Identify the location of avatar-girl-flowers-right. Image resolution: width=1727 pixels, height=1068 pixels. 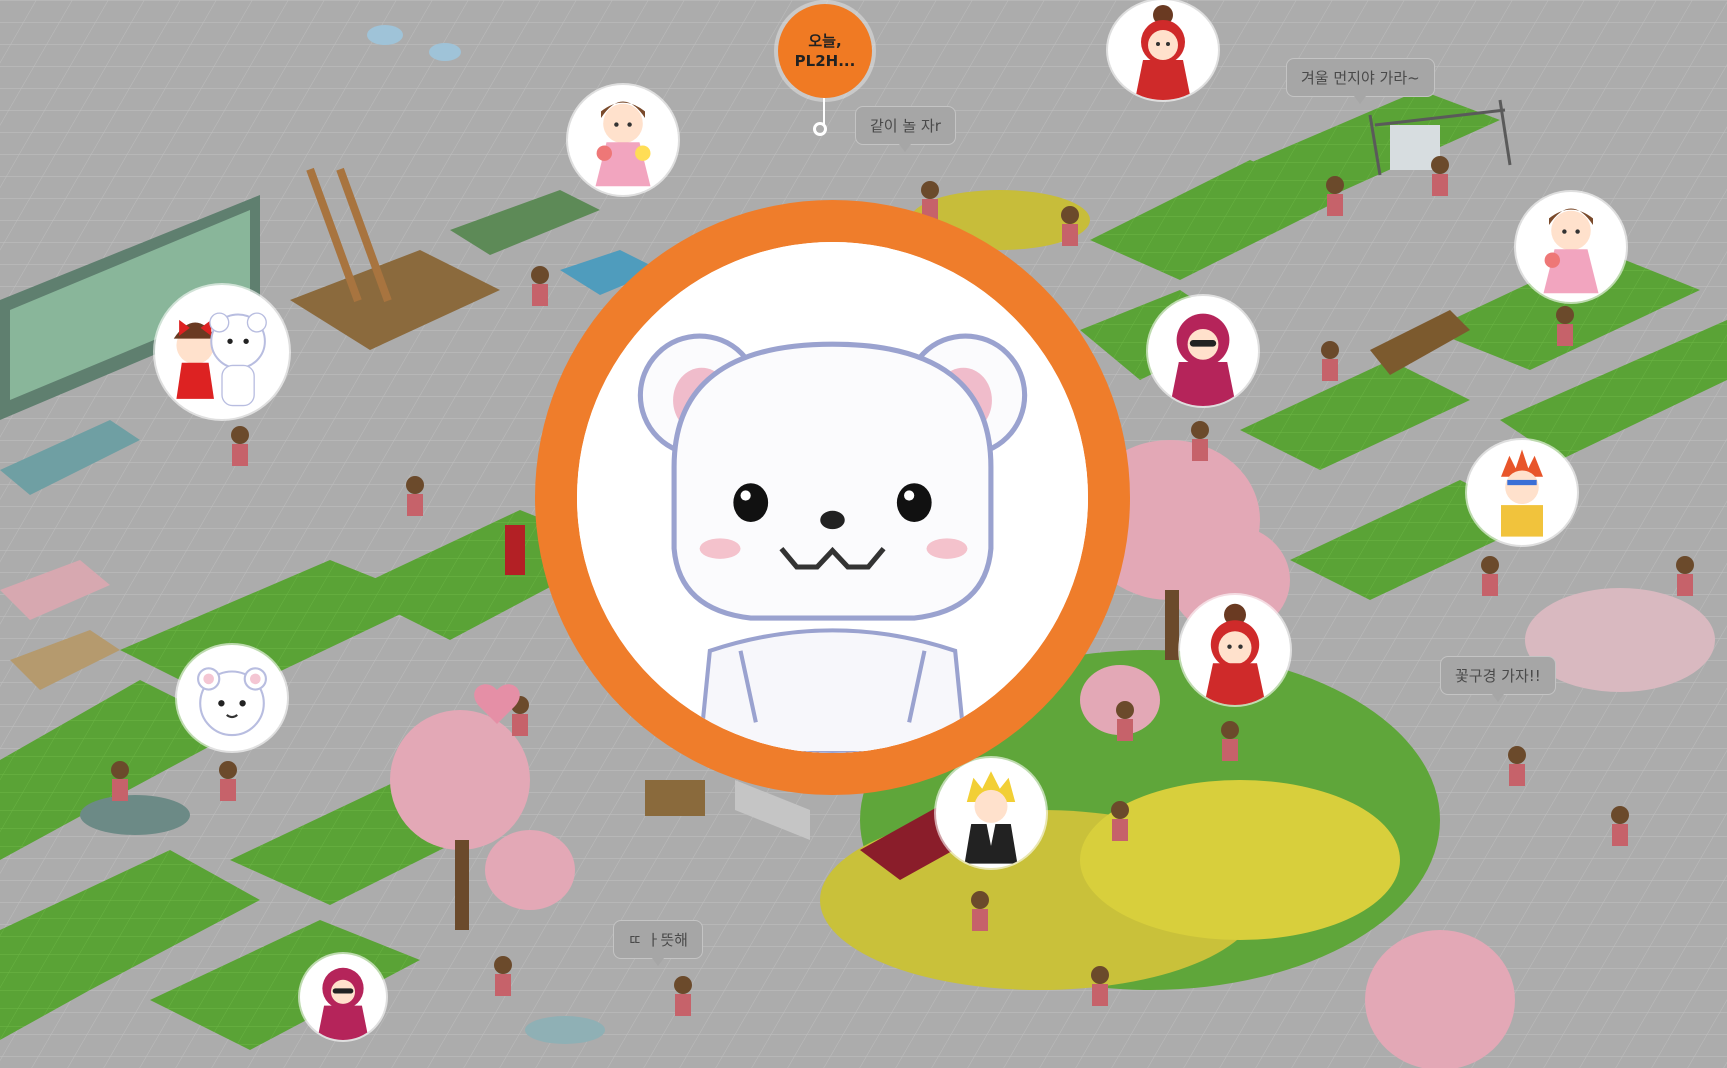
(1571, 247).